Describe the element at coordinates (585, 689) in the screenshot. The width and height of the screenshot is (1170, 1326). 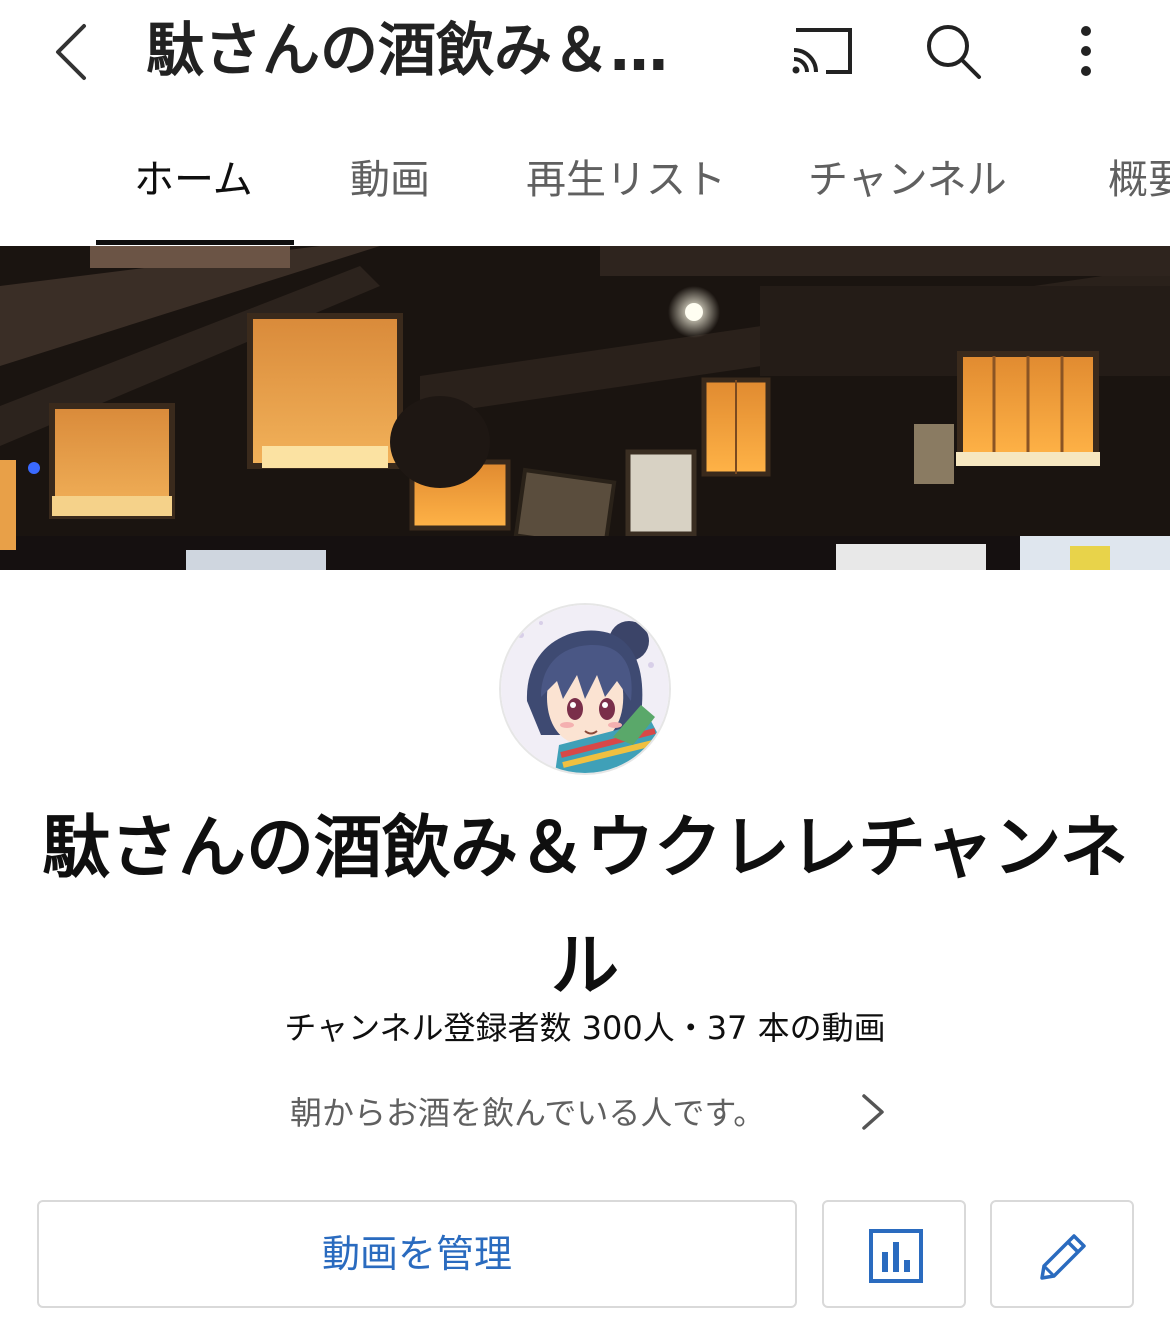
I see `channel-avatar` at that location.